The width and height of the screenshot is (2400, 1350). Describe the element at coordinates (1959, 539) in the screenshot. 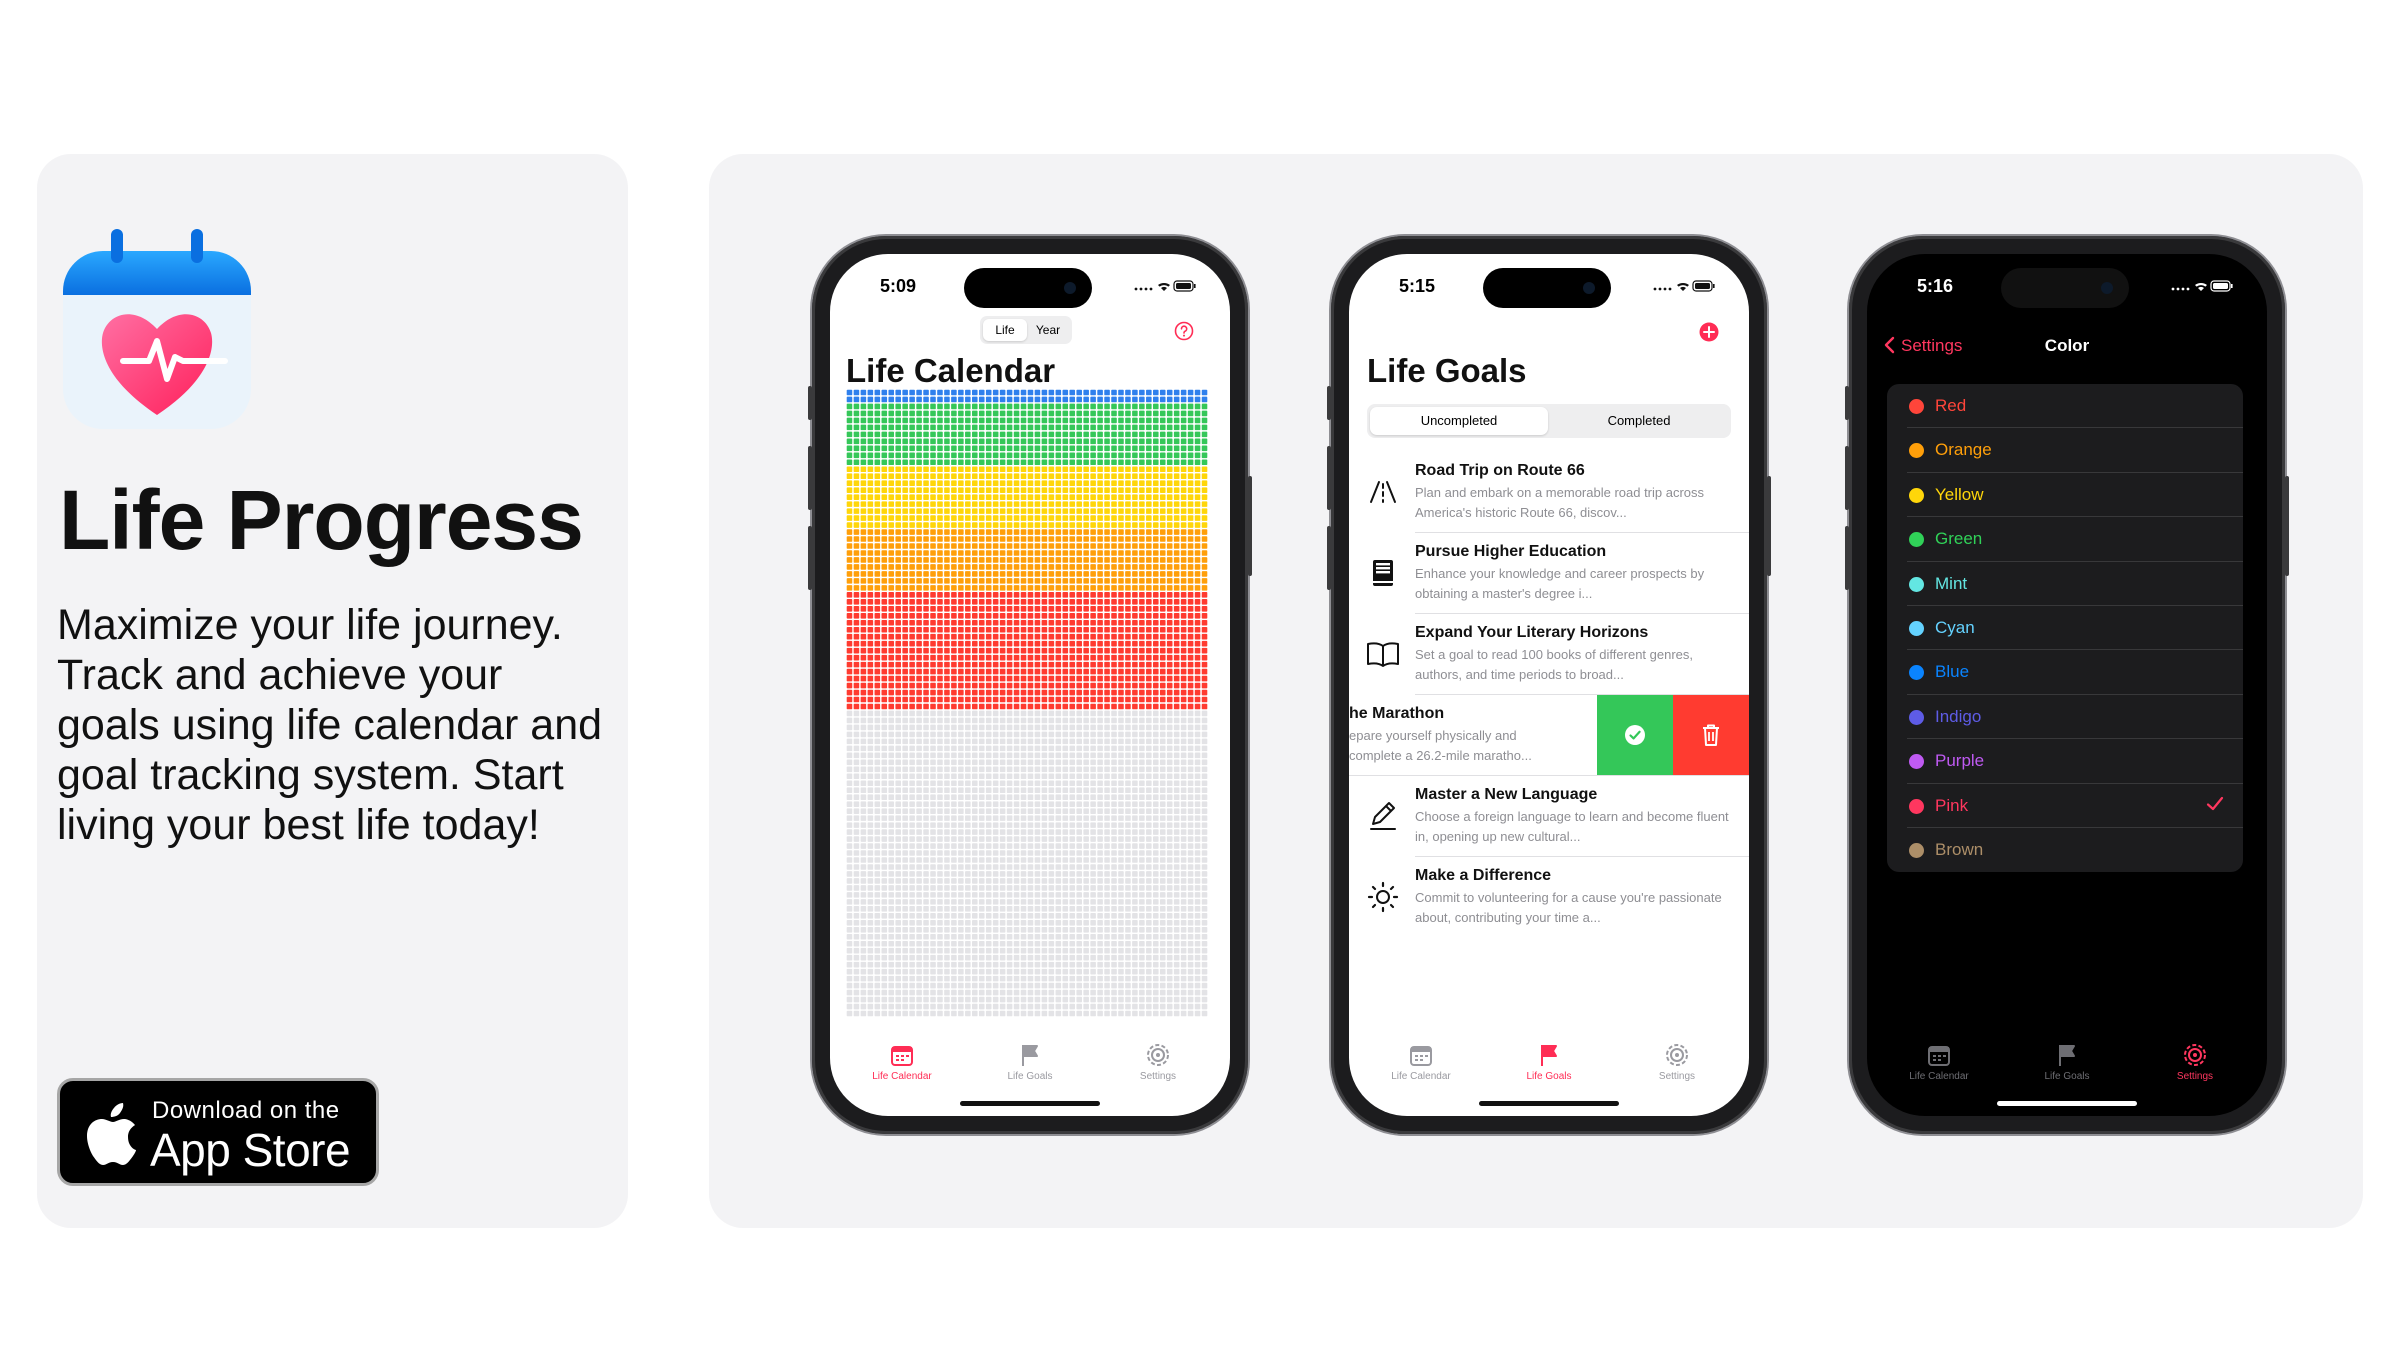

I see `color-label: Green` at that location.